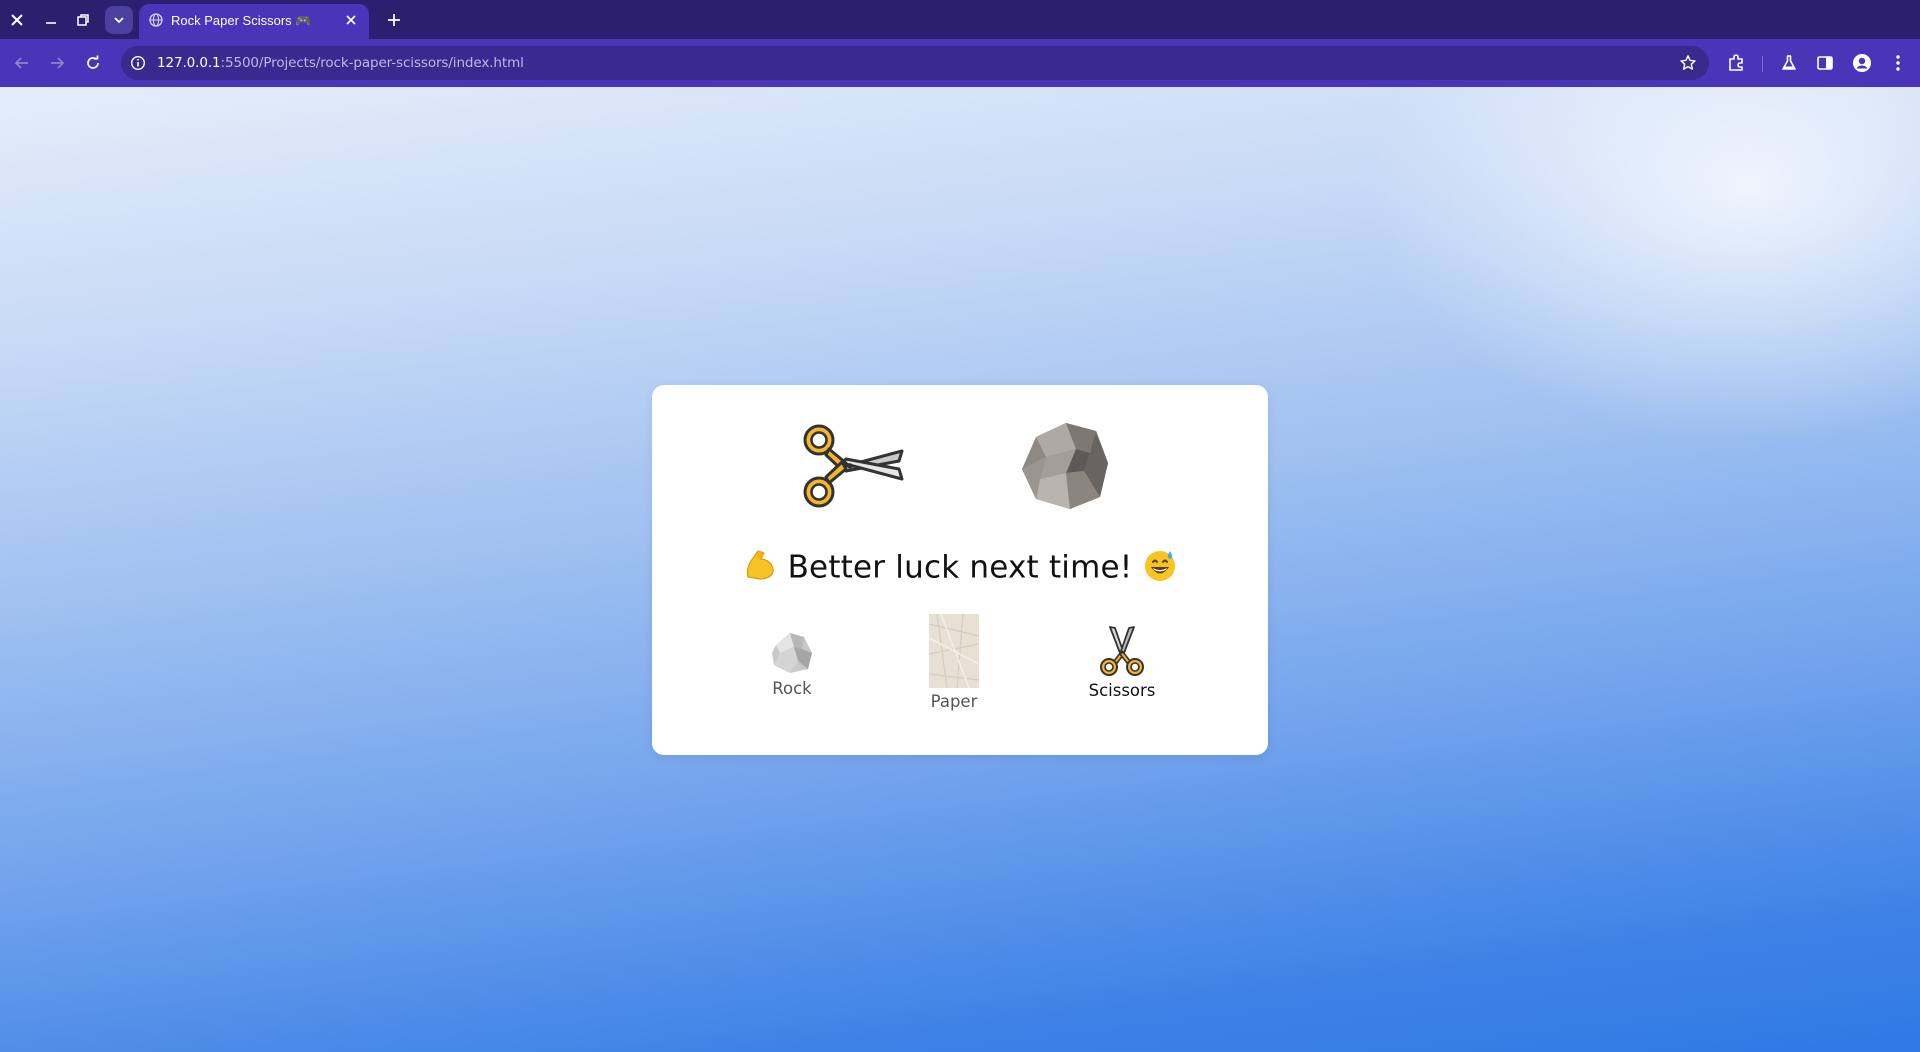  Describe the element at coordinates (1065, 466) in the screenshot. I see `computer-hand-rock-icon` at that location.